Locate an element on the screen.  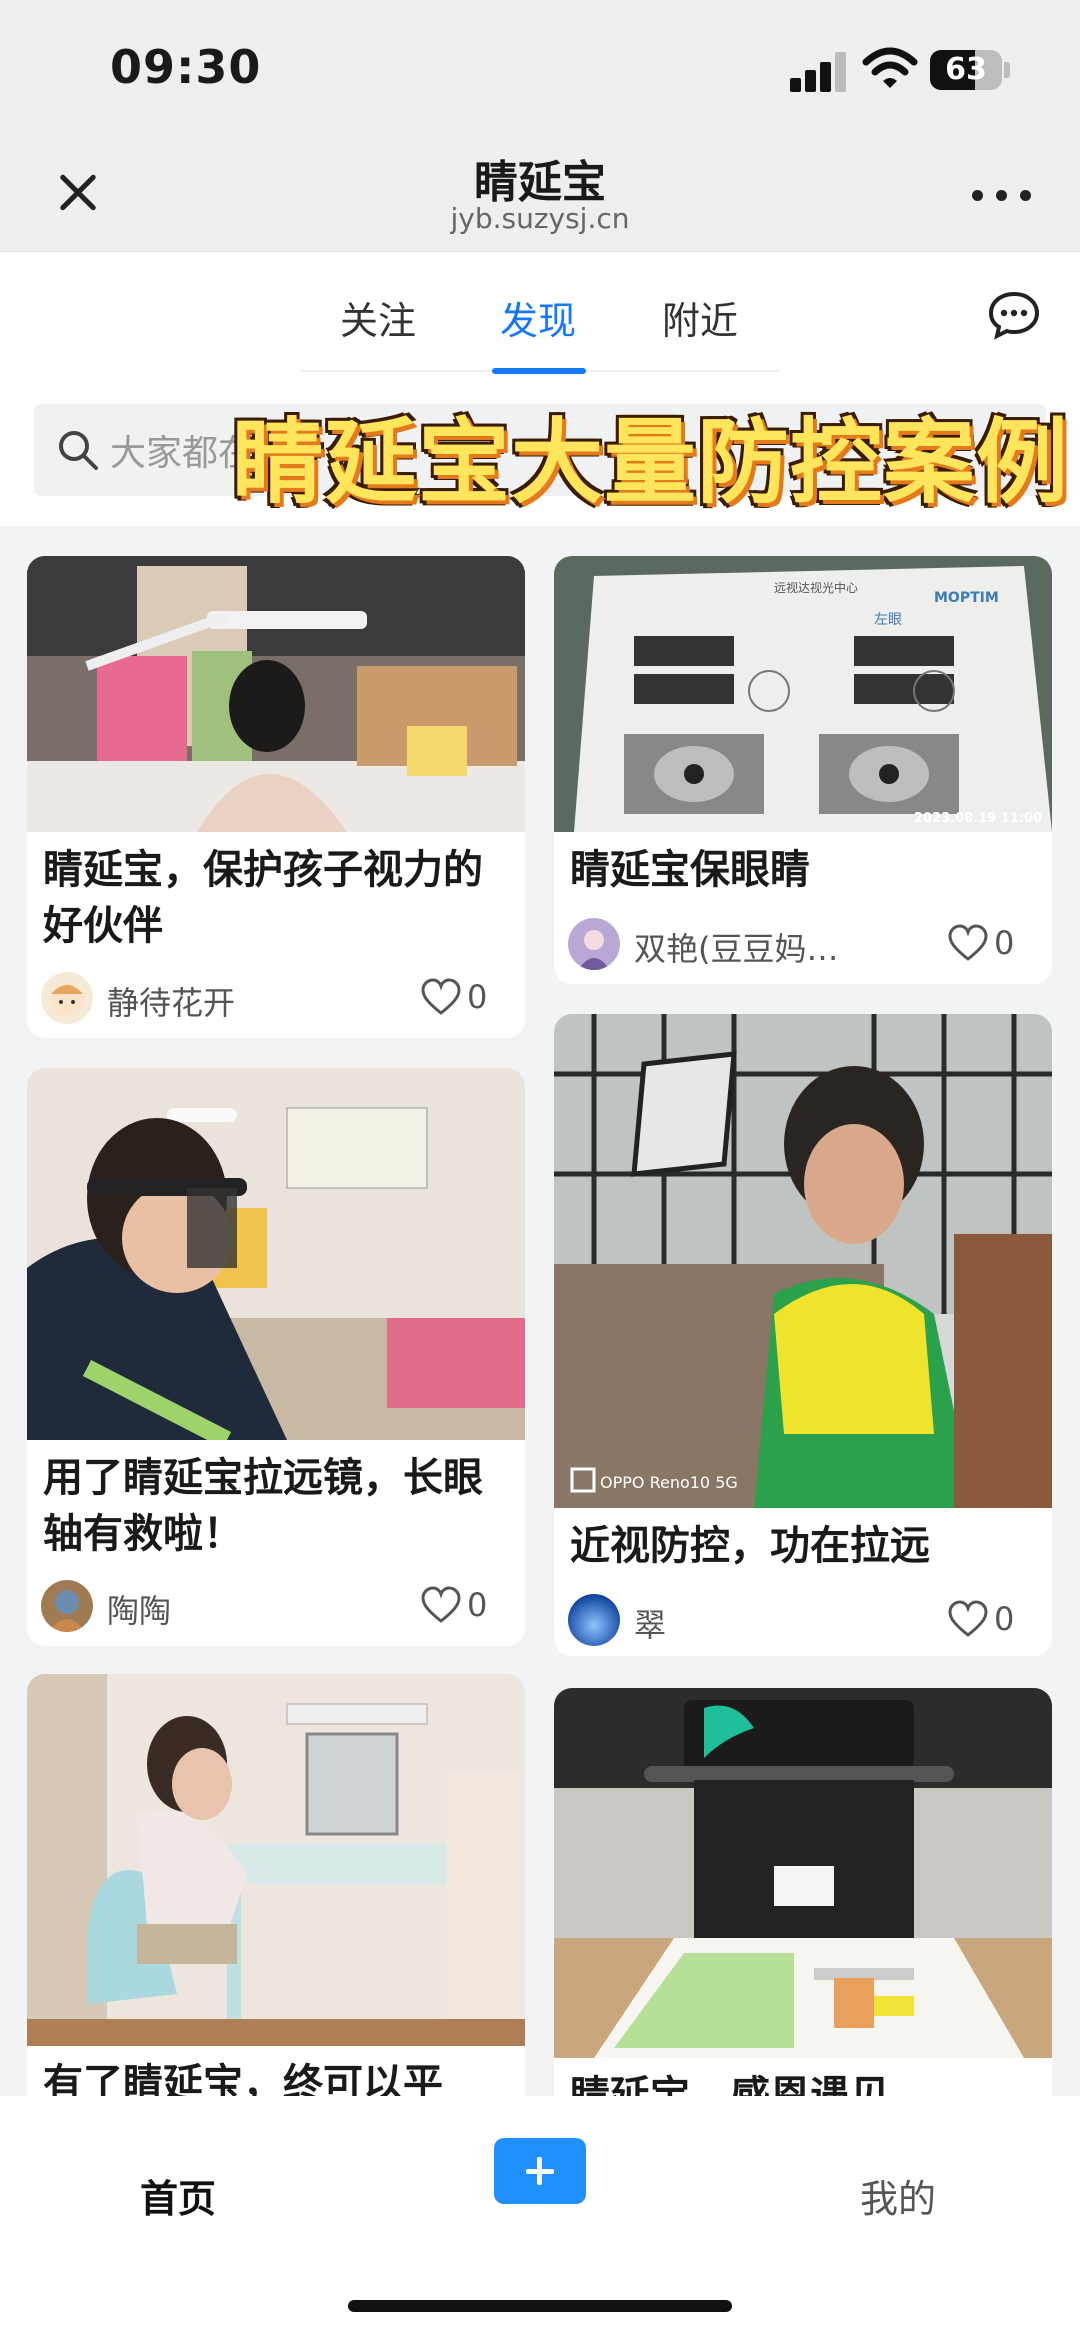
promo-banner-text: 睛延宝大量防控案例 is located at coordinates (651, 462).